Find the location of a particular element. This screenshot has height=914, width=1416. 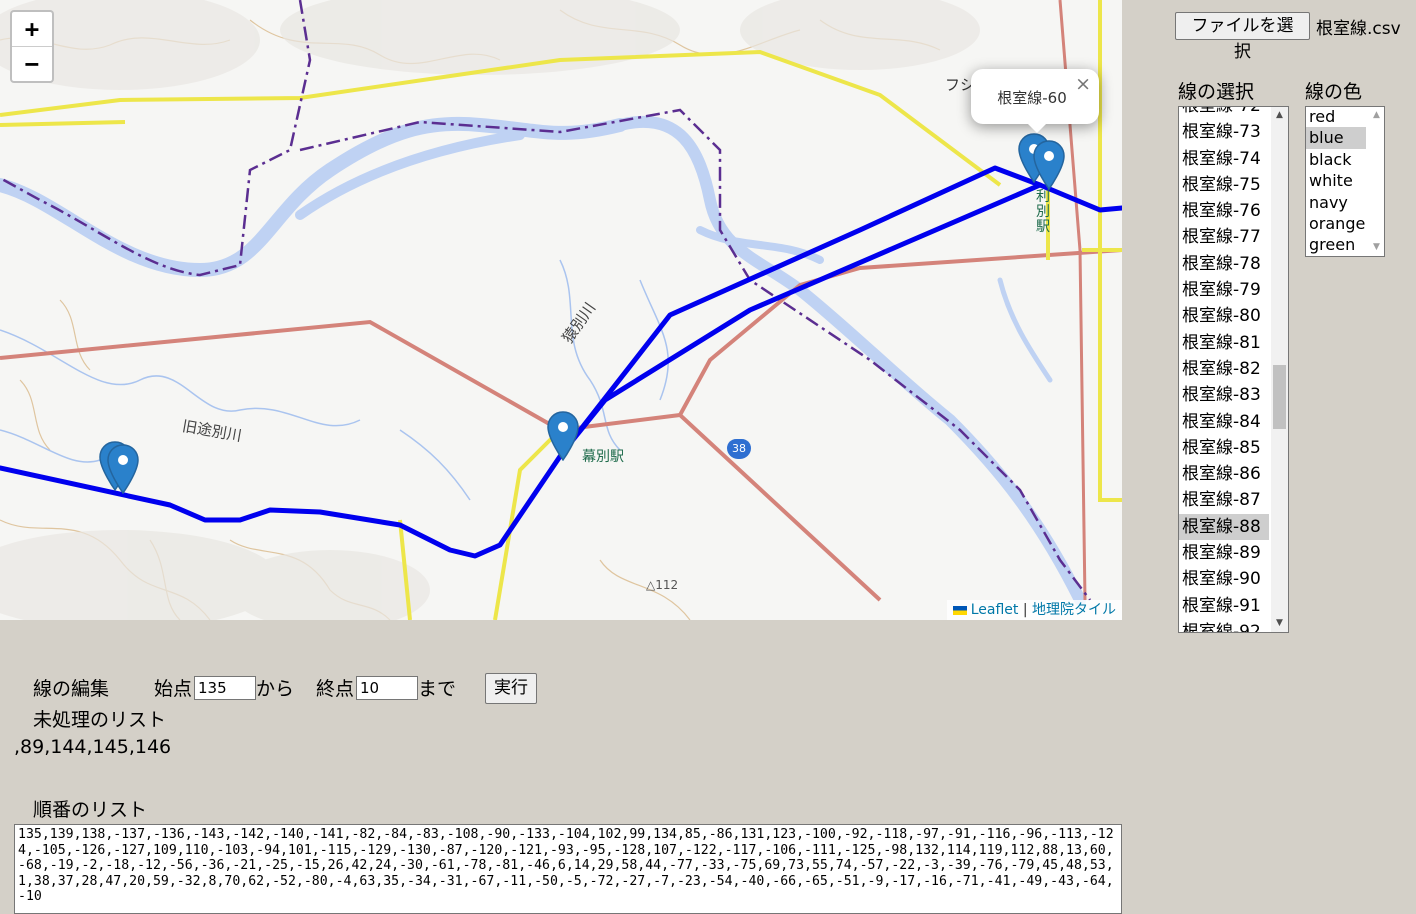

unprocessed-list: ,89,144,145,146 is located at coordinates (93, 747).